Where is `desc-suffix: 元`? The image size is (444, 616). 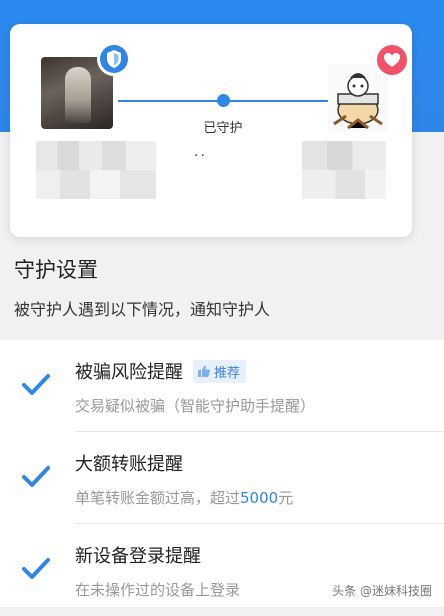 desc-suffix: 元 is located at coordinates (286, 498).